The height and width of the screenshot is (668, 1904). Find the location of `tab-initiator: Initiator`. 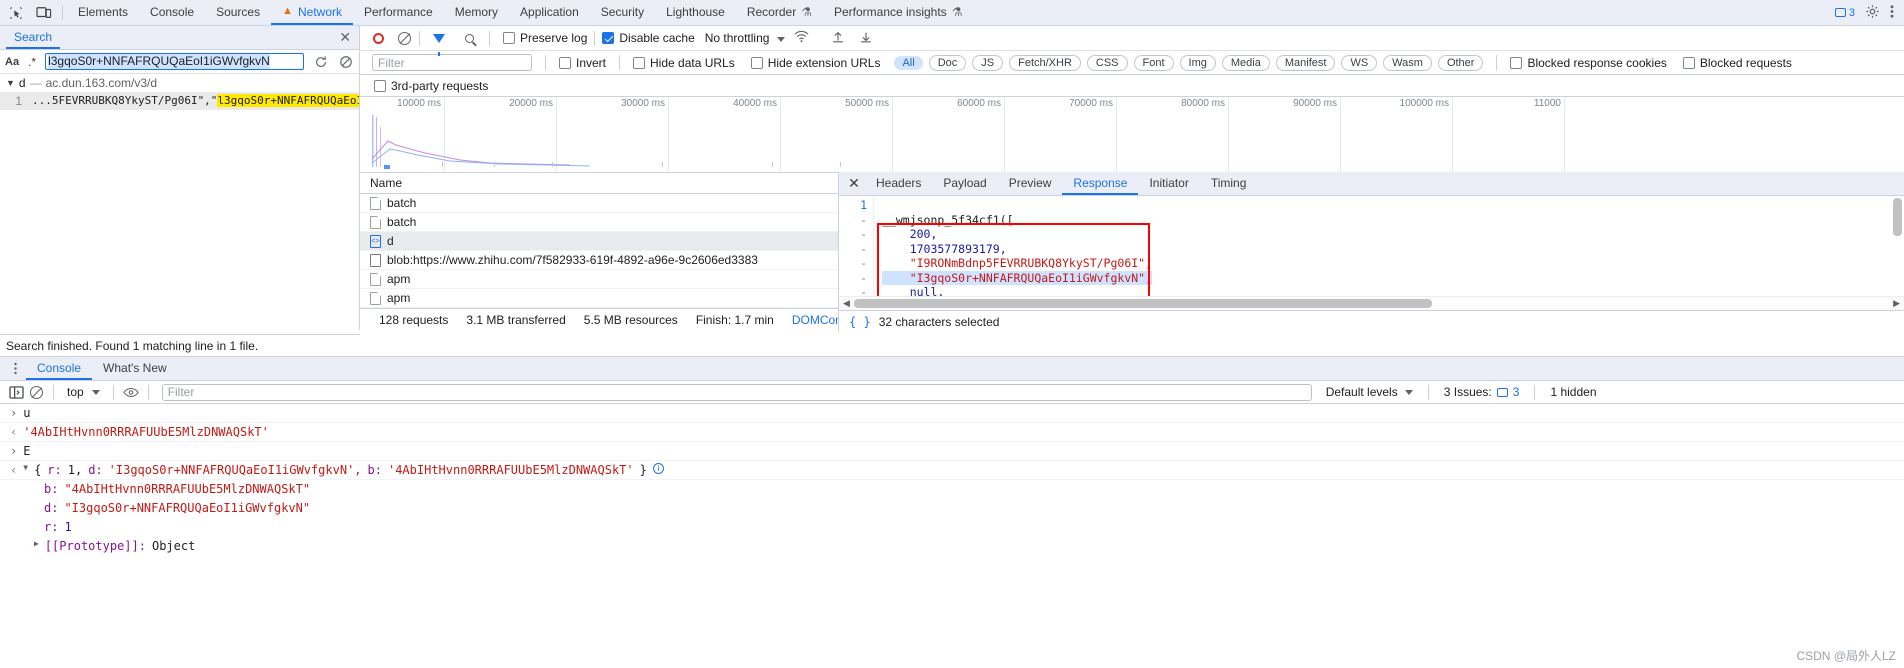

tab-initiator: Initiator is located at coordinates (1168, 183).